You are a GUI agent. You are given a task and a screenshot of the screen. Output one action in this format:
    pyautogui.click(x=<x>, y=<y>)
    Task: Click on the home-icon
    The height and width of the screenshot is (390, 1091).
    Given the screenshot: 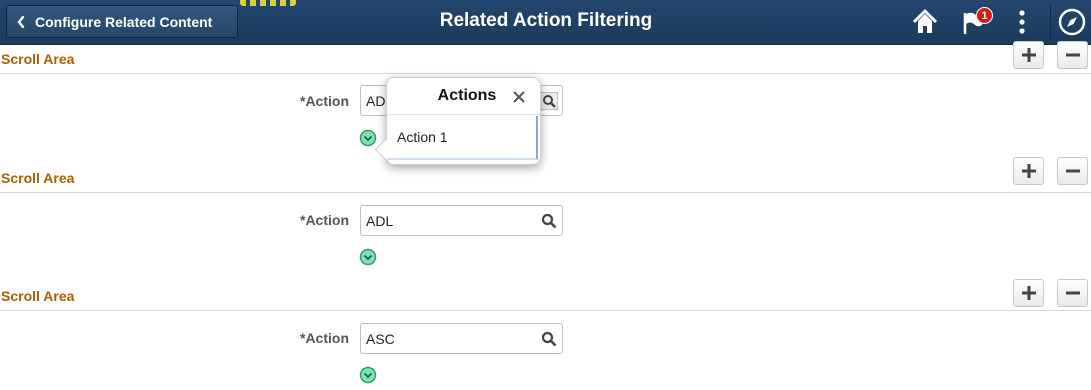 What is the action you would take?
    pyautogui.click(x=925, y=22)
    